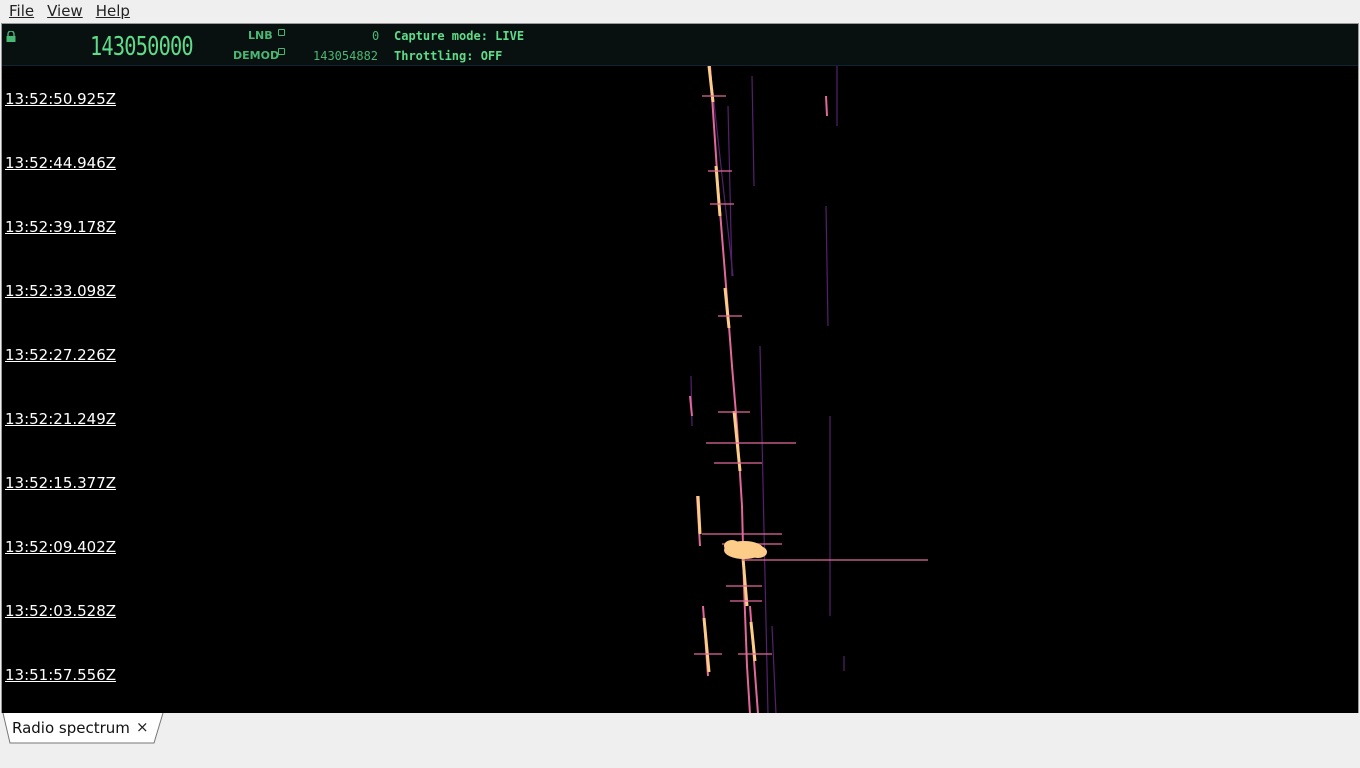 This screenshot has width=1360, height=768. Describe the element at coordinates (61, 419) in the screenshot. I see `timestamp-label: 13:52:21.249Z` at that location.